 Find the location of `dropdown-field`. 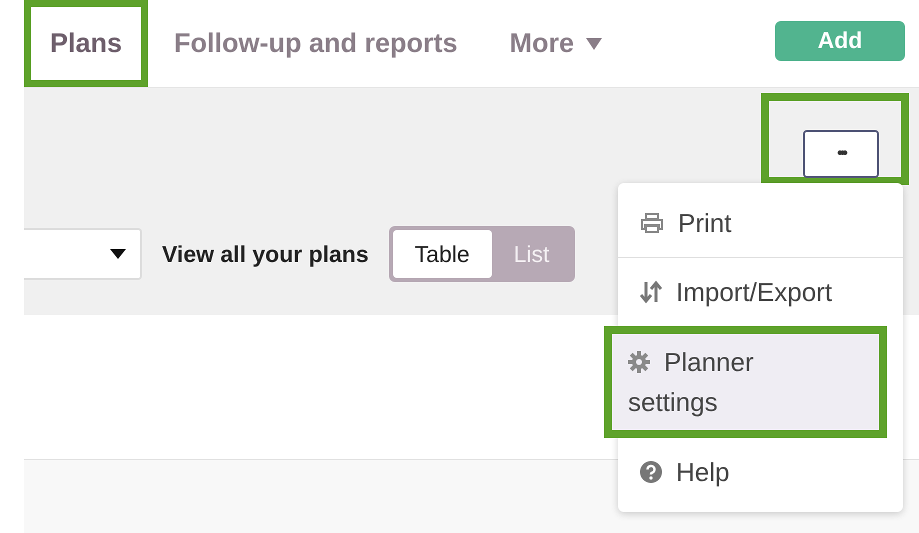

dropdown-field is located at coordinates (83, 254).